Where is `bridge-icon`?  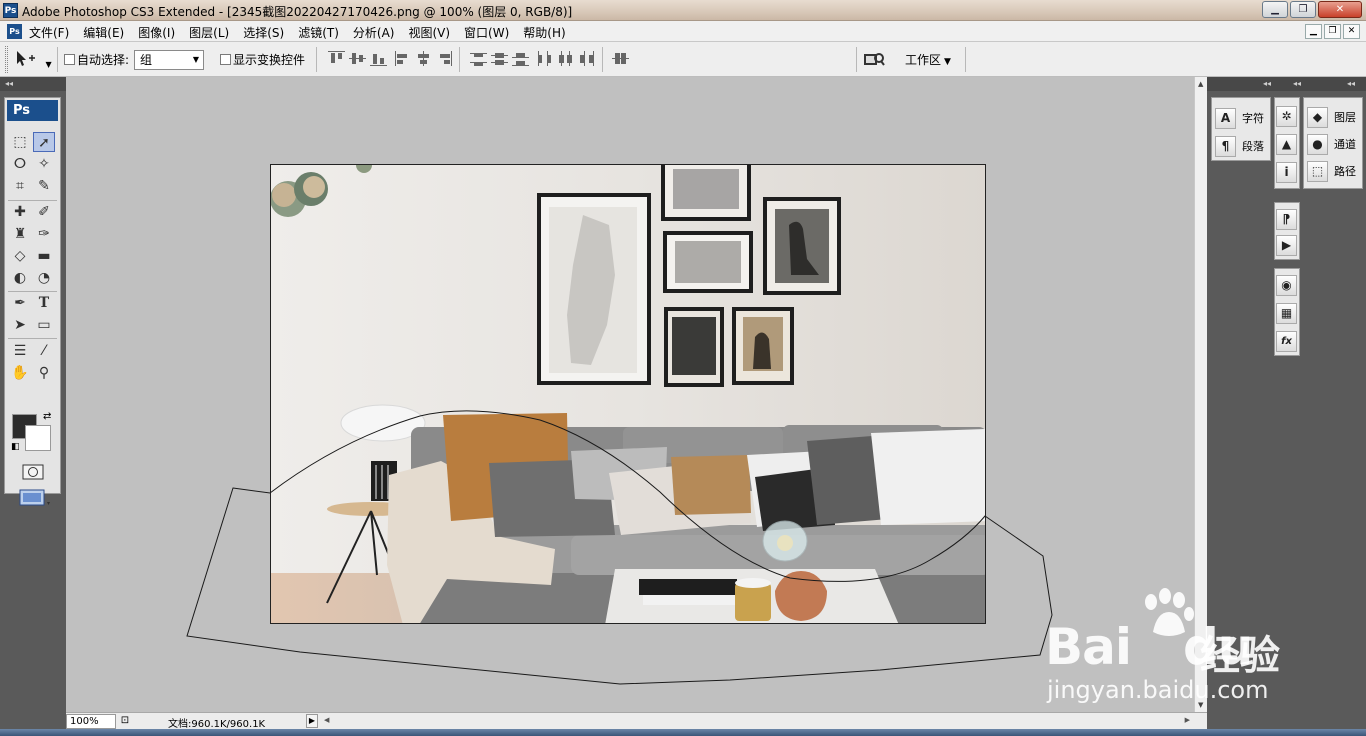 bridge-icon is located at coordinates (874, 59).